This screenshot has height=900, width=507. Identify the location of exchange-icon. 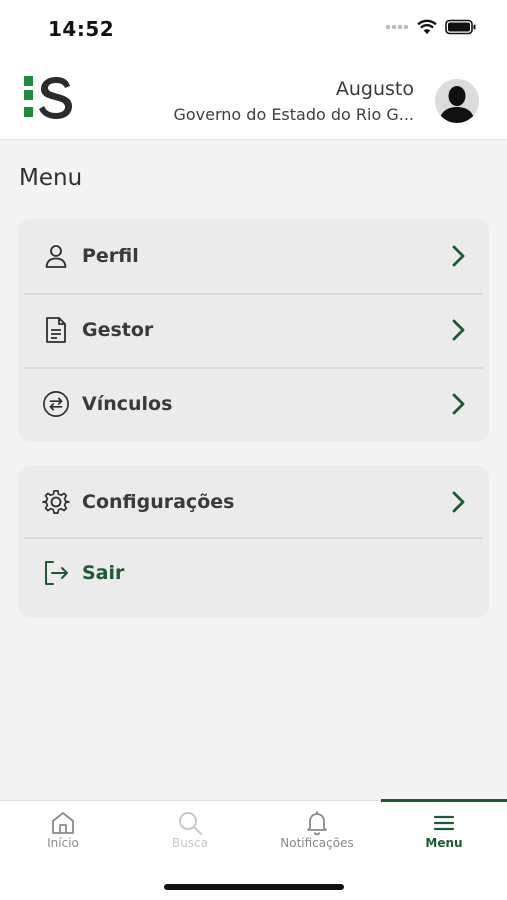
(56, 404).